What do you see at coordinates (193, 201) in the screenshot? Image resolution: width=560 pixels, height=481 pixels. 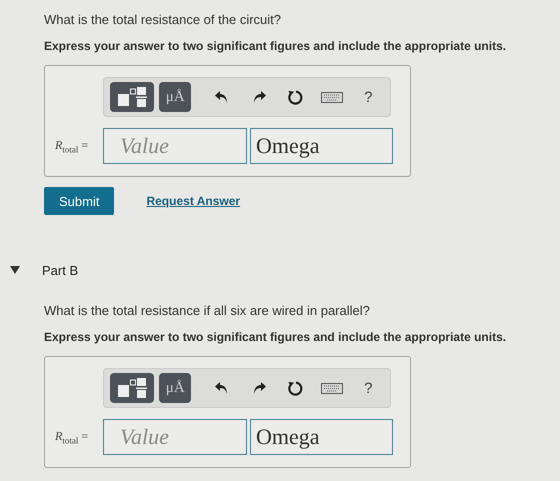 I see `request-answer-link: Request Answer` at bounding box center [193, 201].